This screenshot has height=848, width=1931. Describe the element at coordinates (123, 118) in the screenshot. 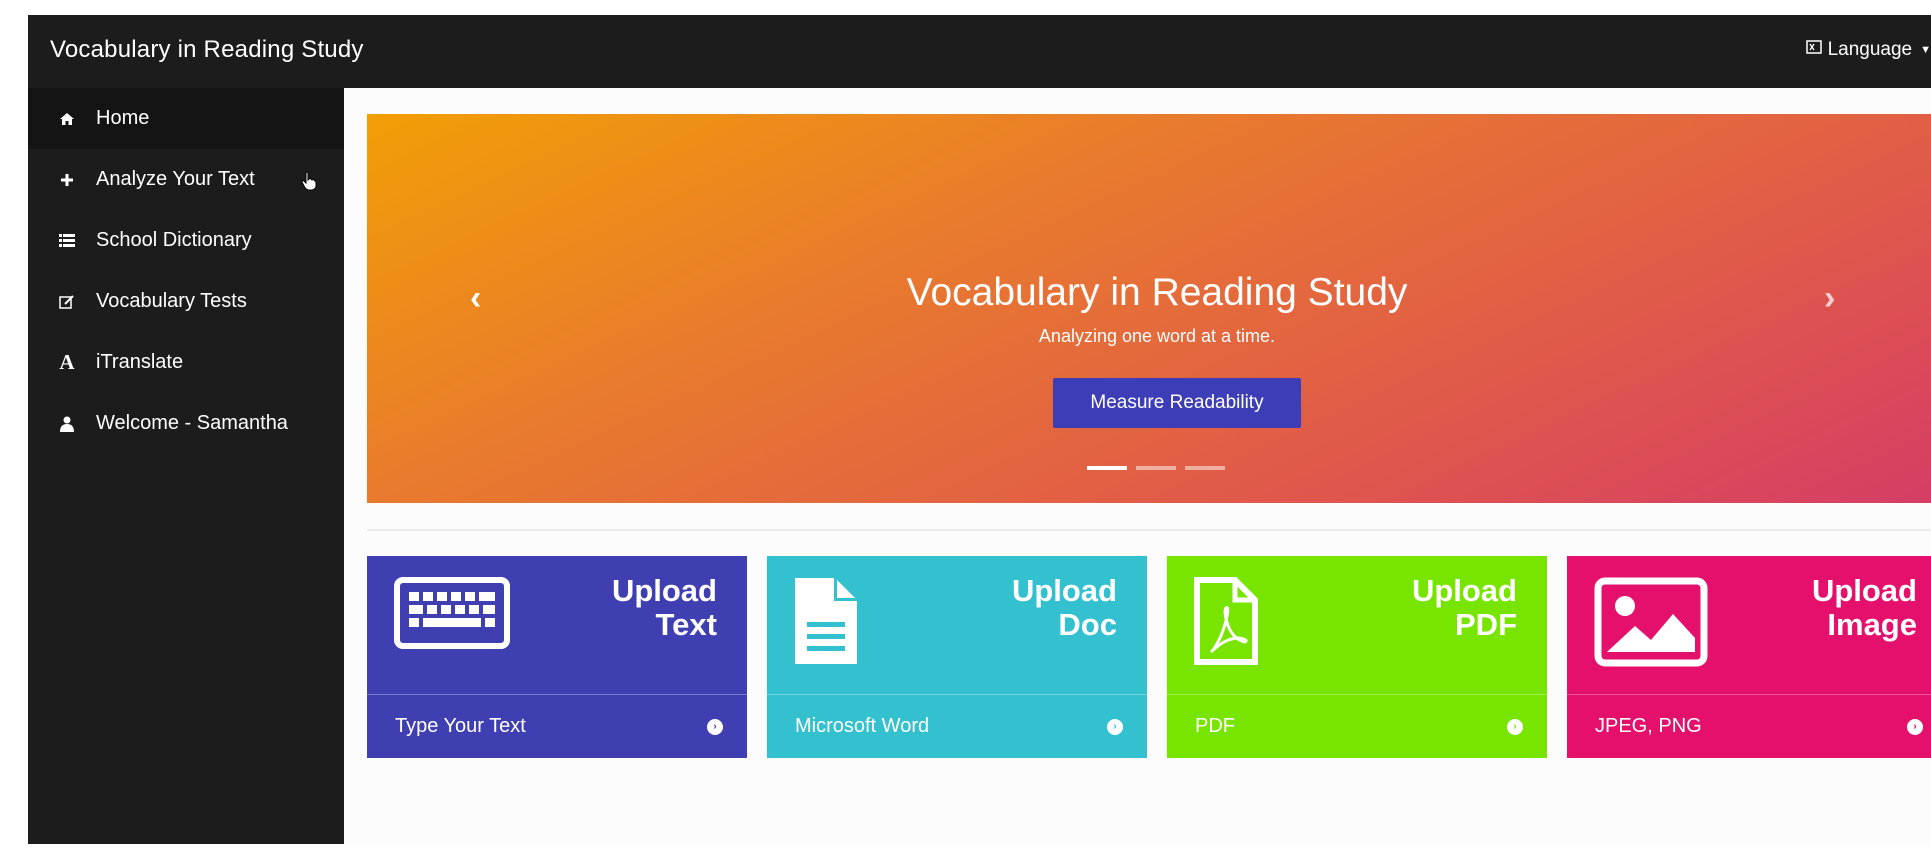

I see `sidebar-item-label: Home` at that location.